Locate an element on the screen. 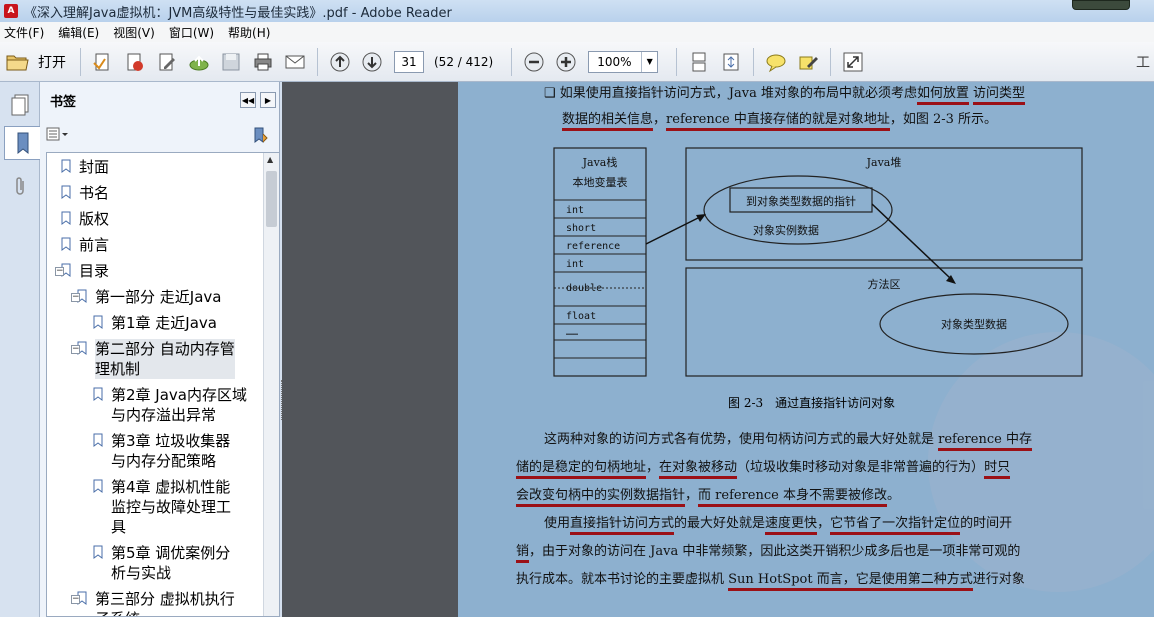 This screenshot has width=1154, height=617. list-options-icon is located at coordinates (57, 134).